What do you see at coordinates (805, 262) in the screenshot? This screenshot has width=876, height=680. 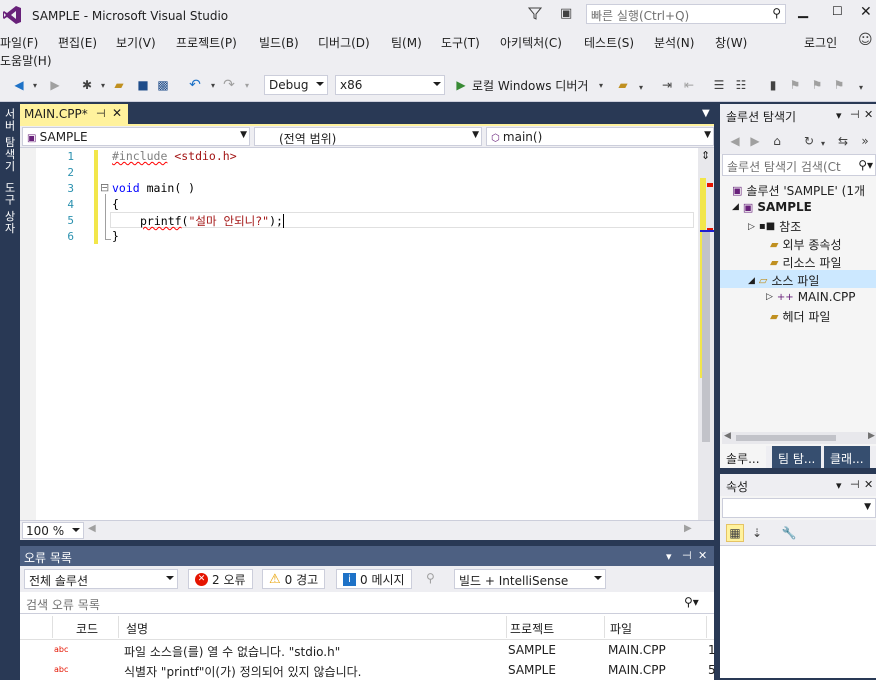 I see `tree-item-resource-files: ▰ 리소스 파일` at bounding box center [805, 262].